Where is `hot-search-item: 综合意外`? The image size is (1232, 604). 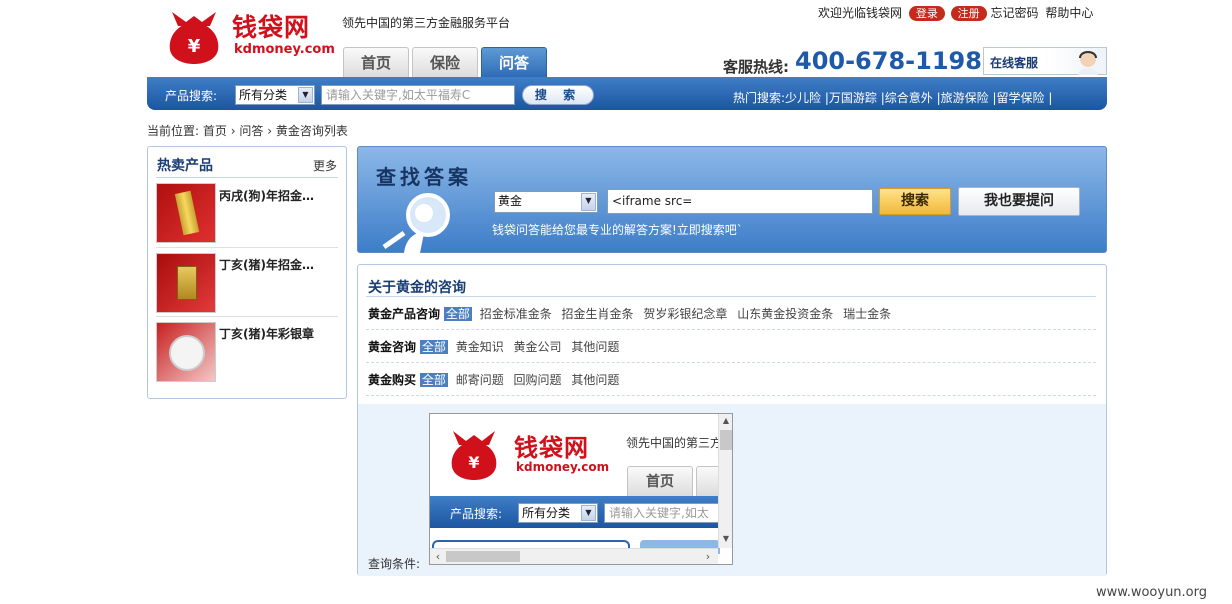 hot-search-item: 综合意外 is located at coordinates (909, 98).